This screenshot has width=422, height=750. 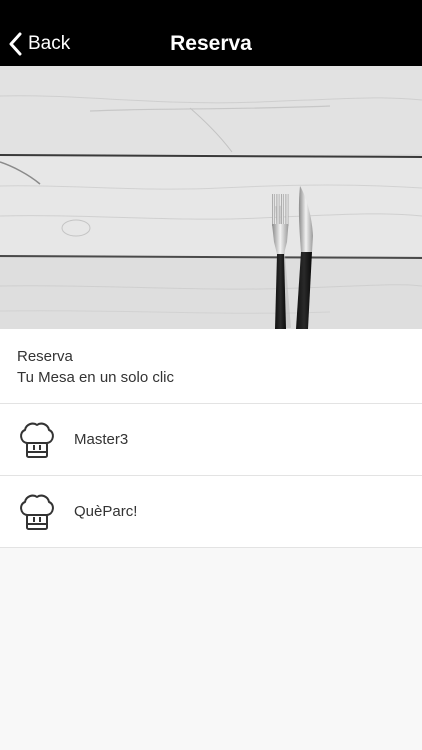 I want to click on intro-title: Reserva, so click(x=45, y=356).